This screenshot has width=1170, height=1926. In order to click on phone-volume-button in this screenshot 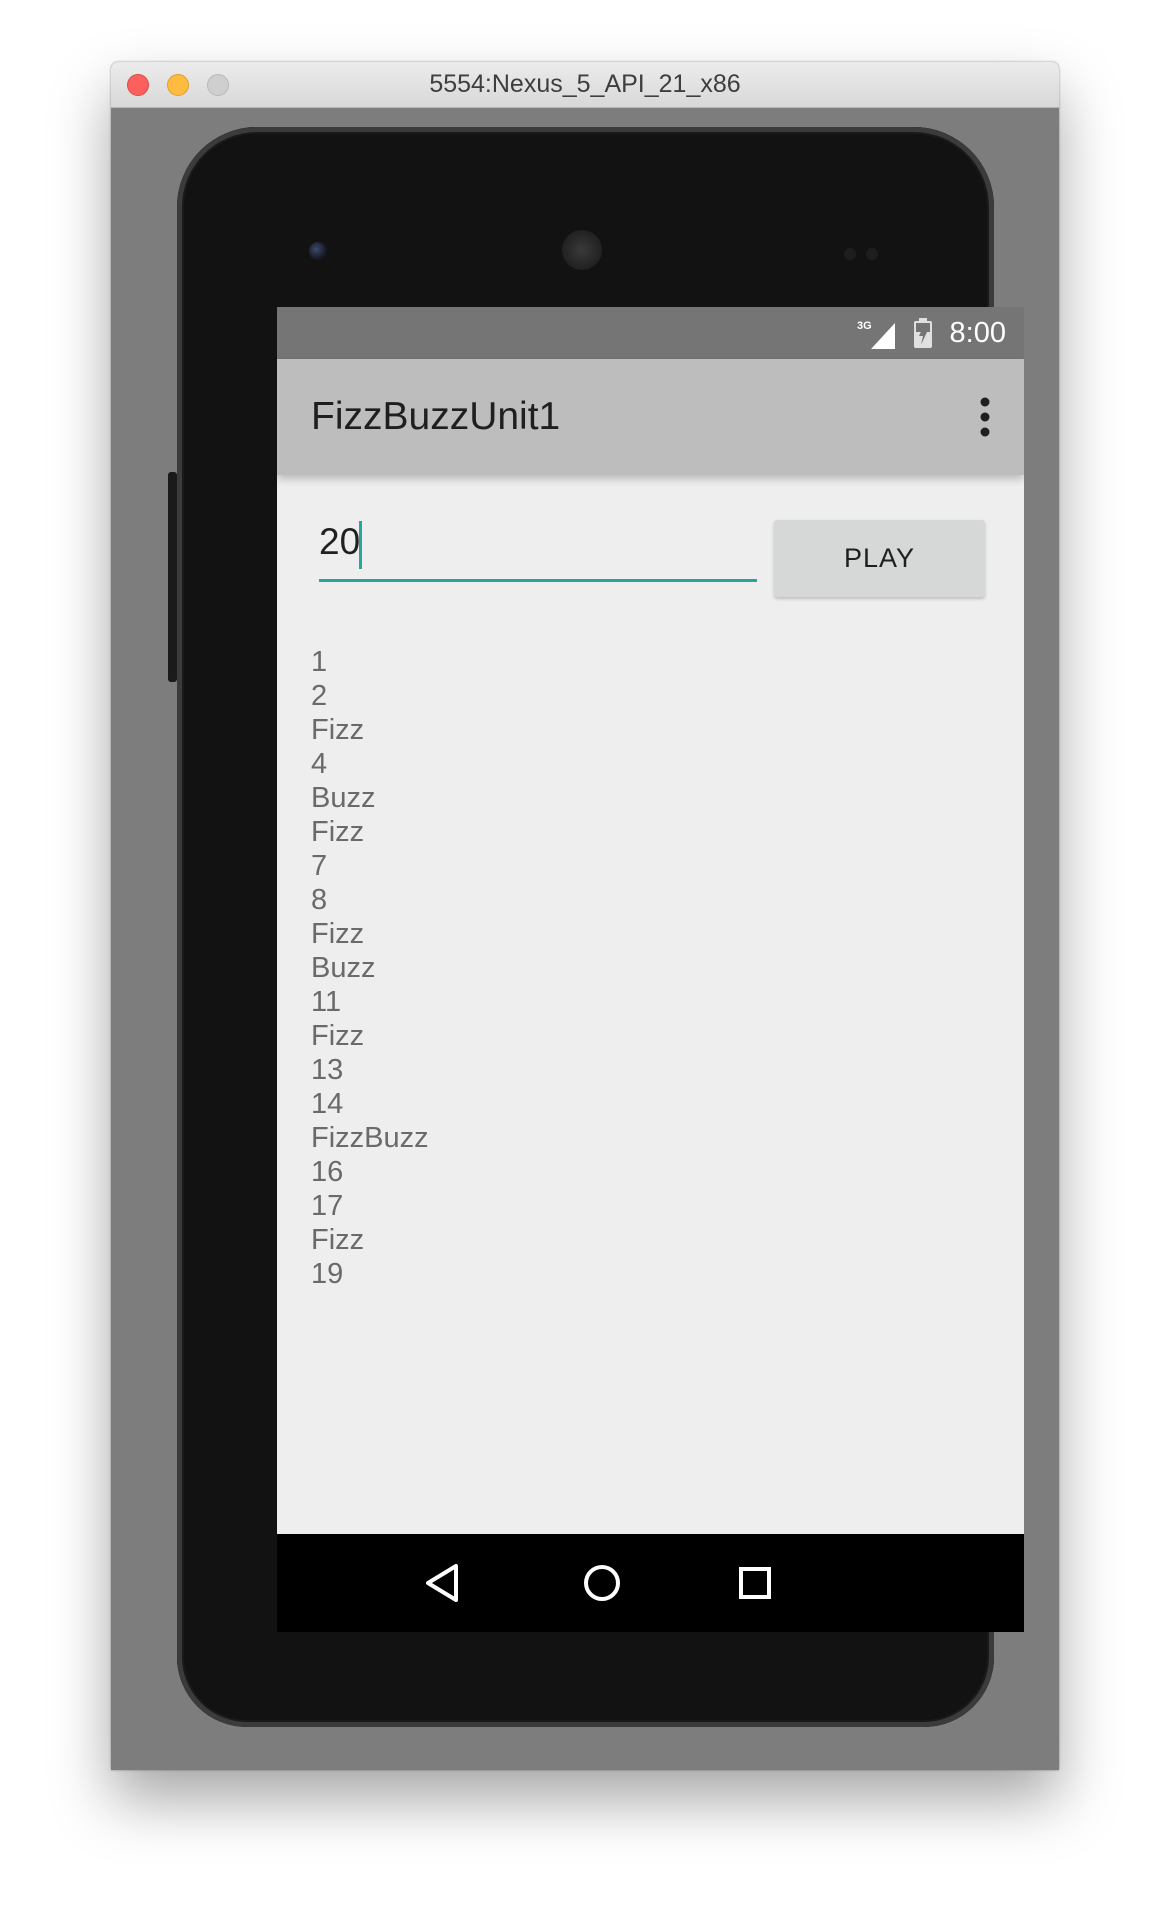, I will do `click(172, 577)`.